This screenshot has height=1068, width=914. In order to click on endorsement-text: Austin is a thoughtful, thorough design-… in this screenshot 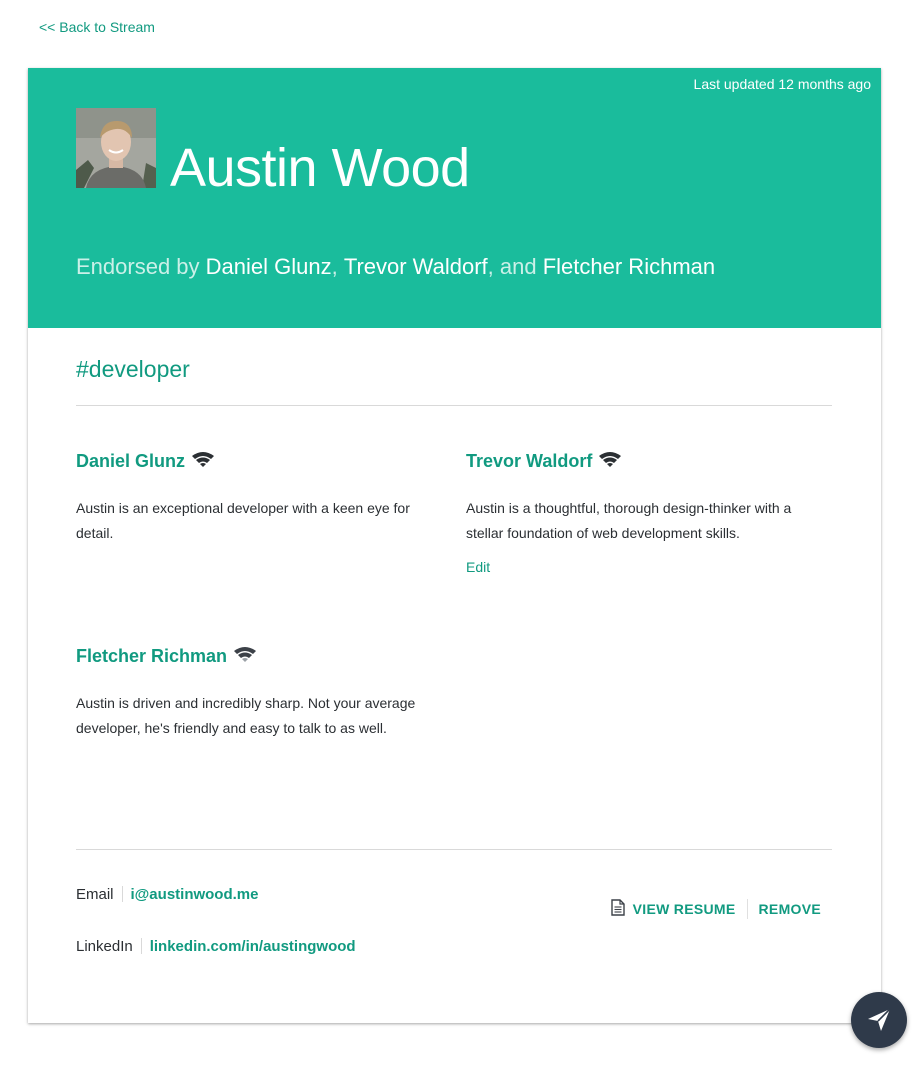, I will do `click(629, 520)`.